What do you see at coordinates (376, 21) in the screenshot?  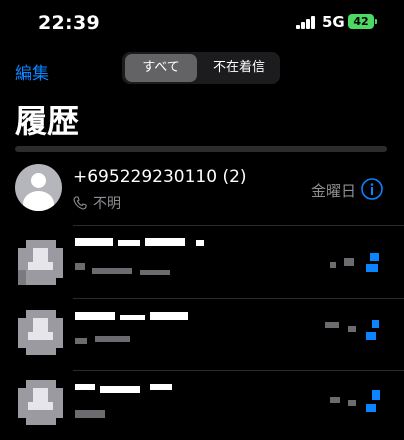 I see `battery-cap` at bounding box center [376, 21].